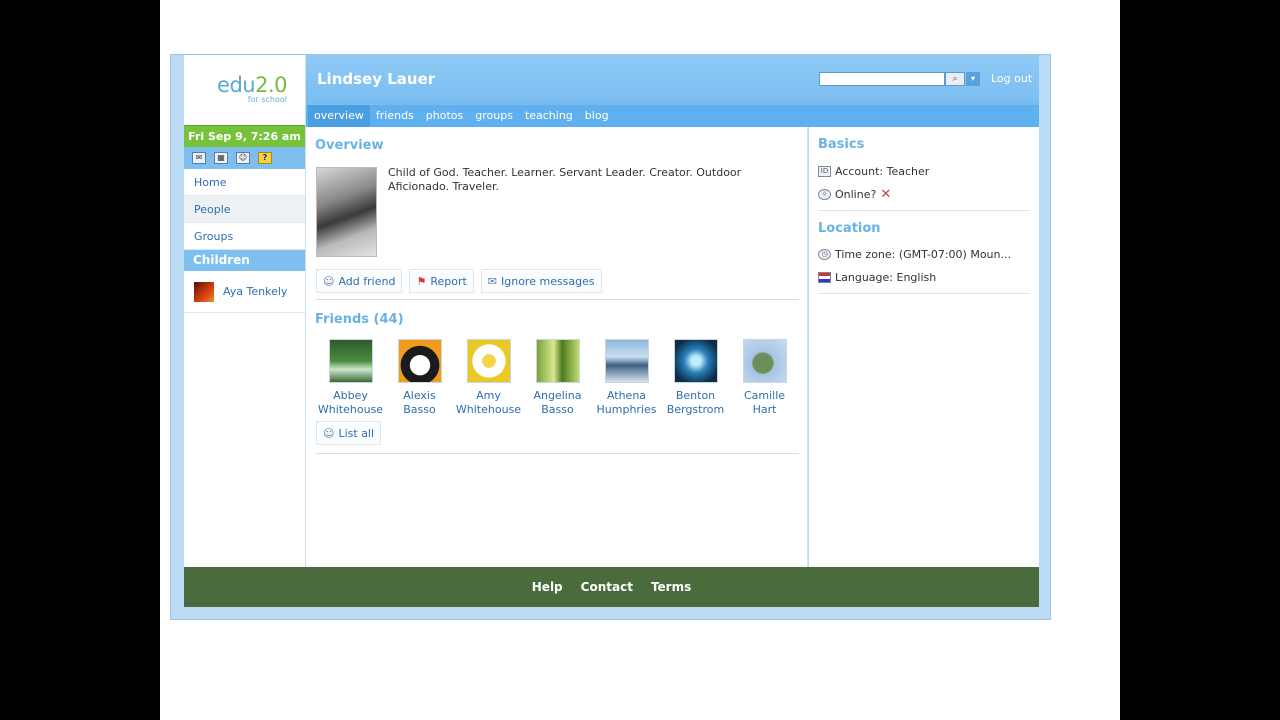 The height and width of the screenshot is (720, 1280). Describe the element at coordinates (671, 587) in the screenshot. I see `footer-terms-link: Terms` at that location.